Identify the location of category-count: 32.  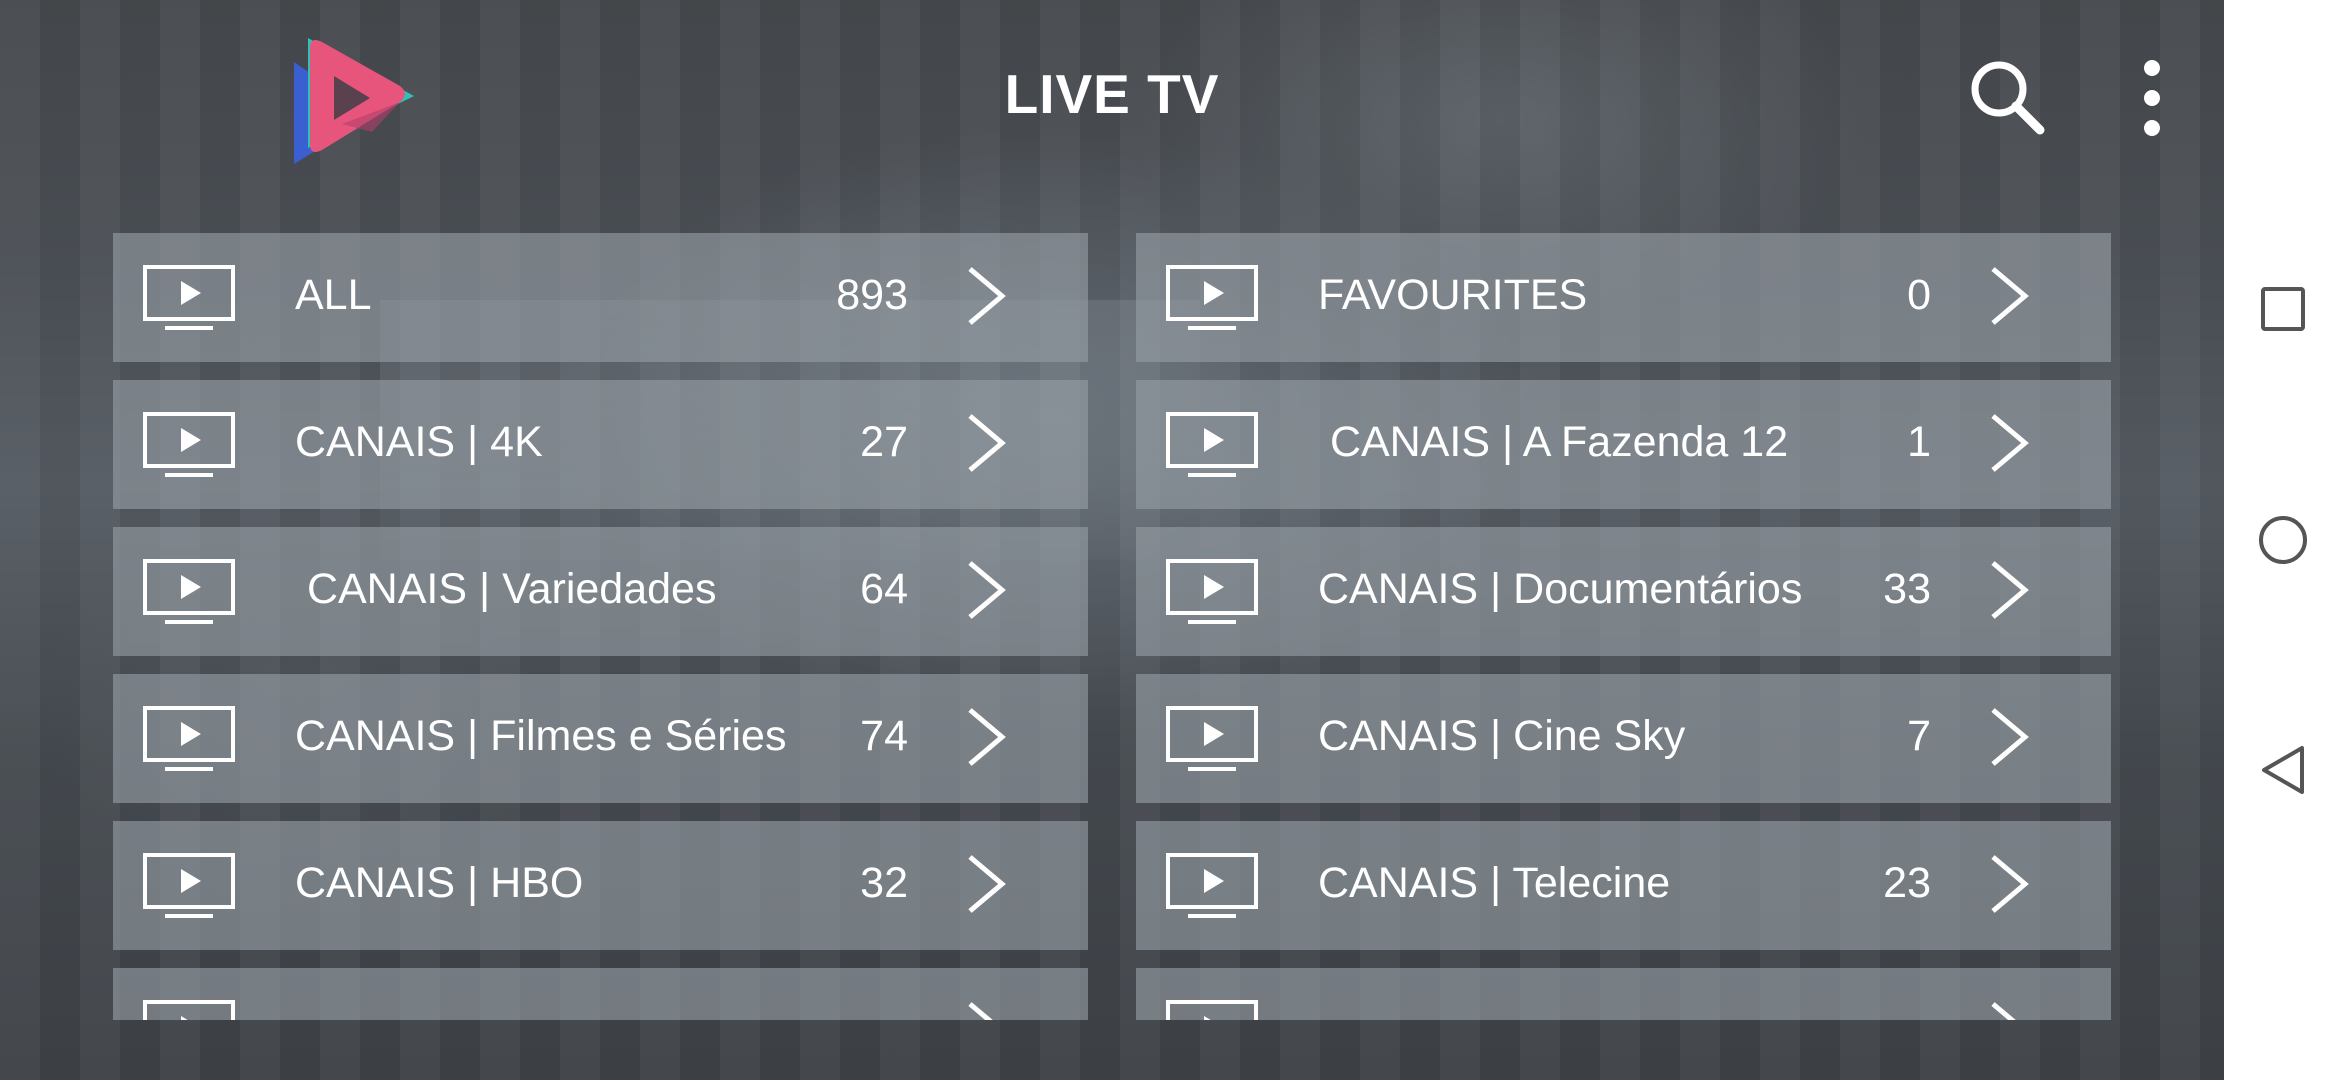
(884, 883).